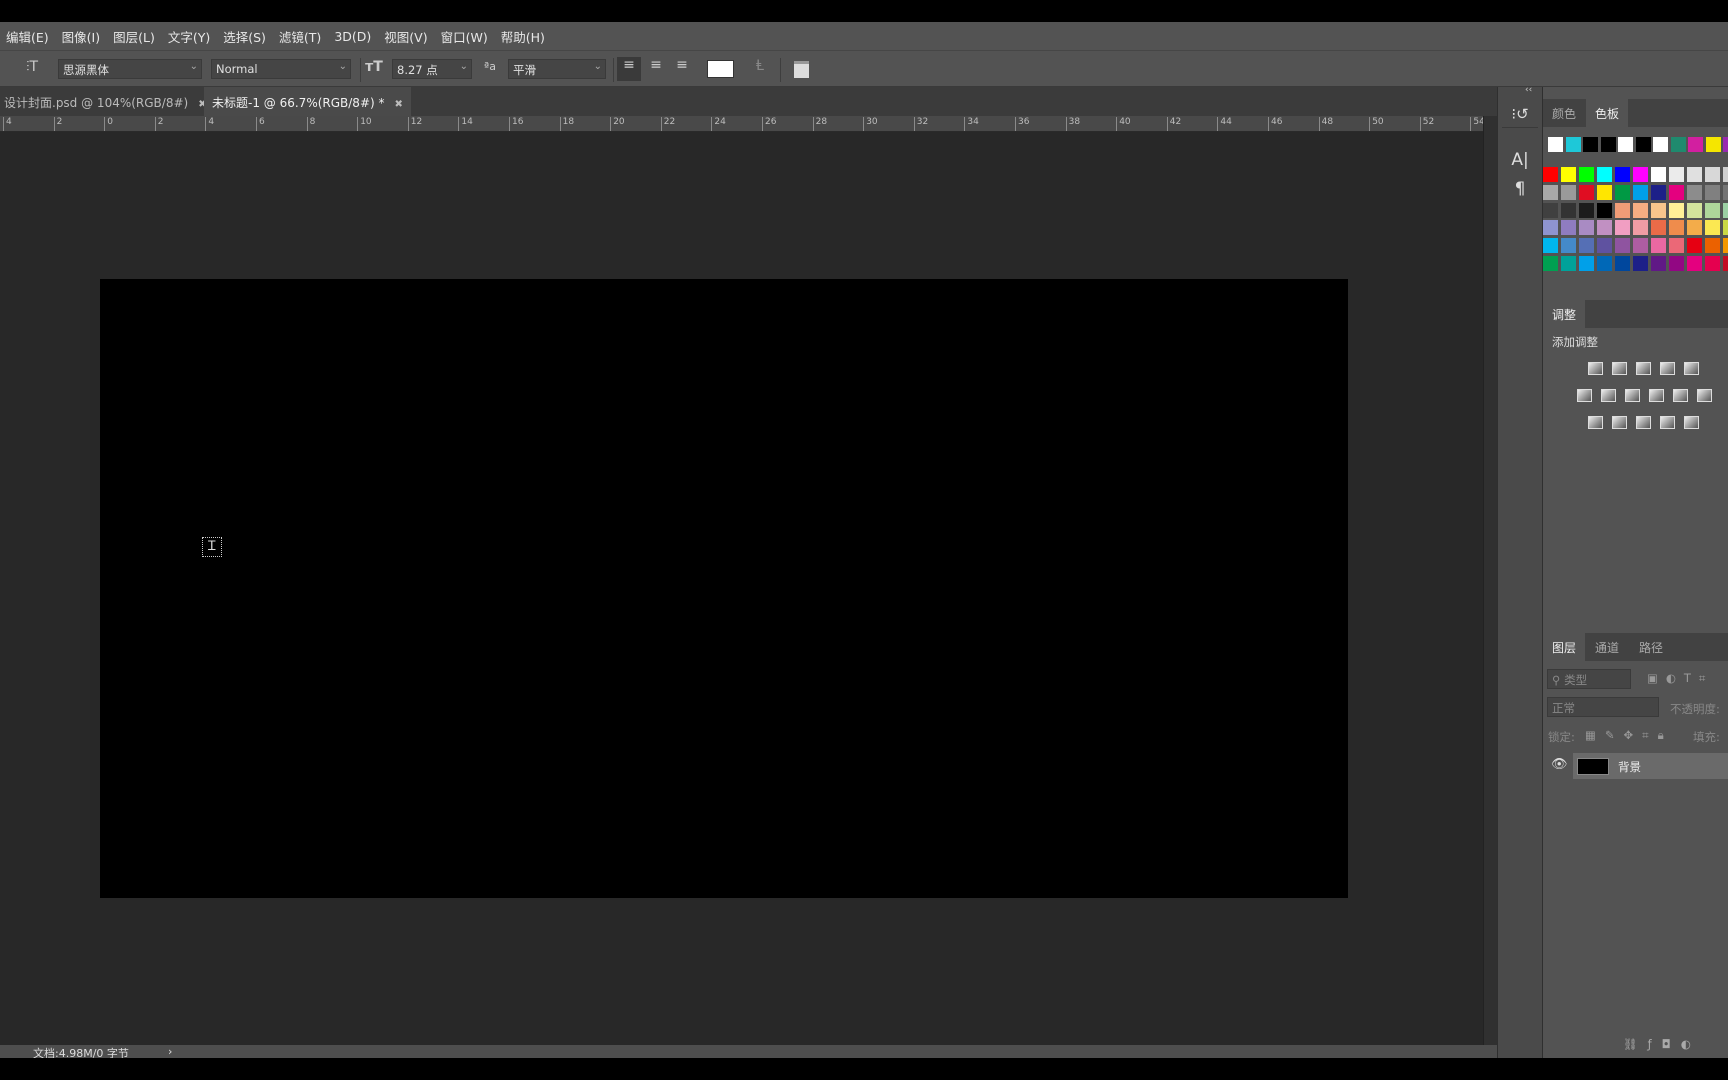  Describe the element at coordinates (1564, 647) in the screenshot. I see `tab-layers: 图层` at that location.